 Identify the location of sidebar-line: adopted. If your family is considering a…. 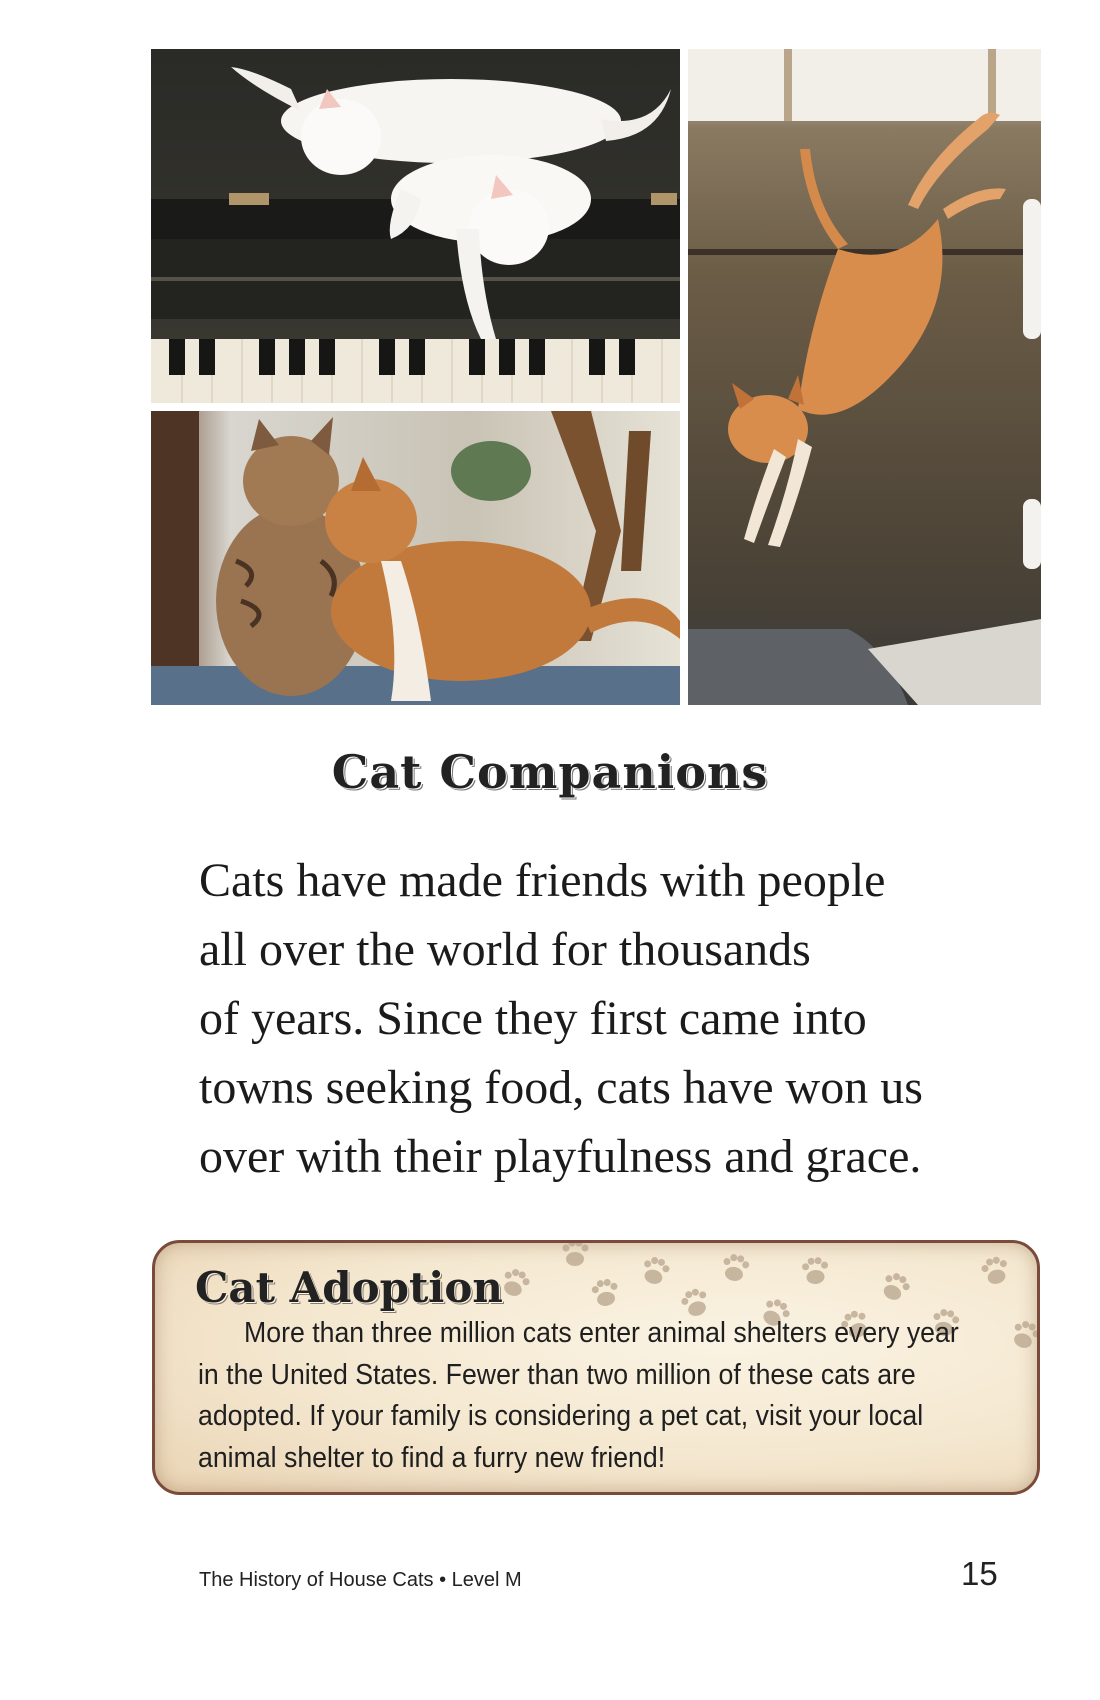
(561, 1416).